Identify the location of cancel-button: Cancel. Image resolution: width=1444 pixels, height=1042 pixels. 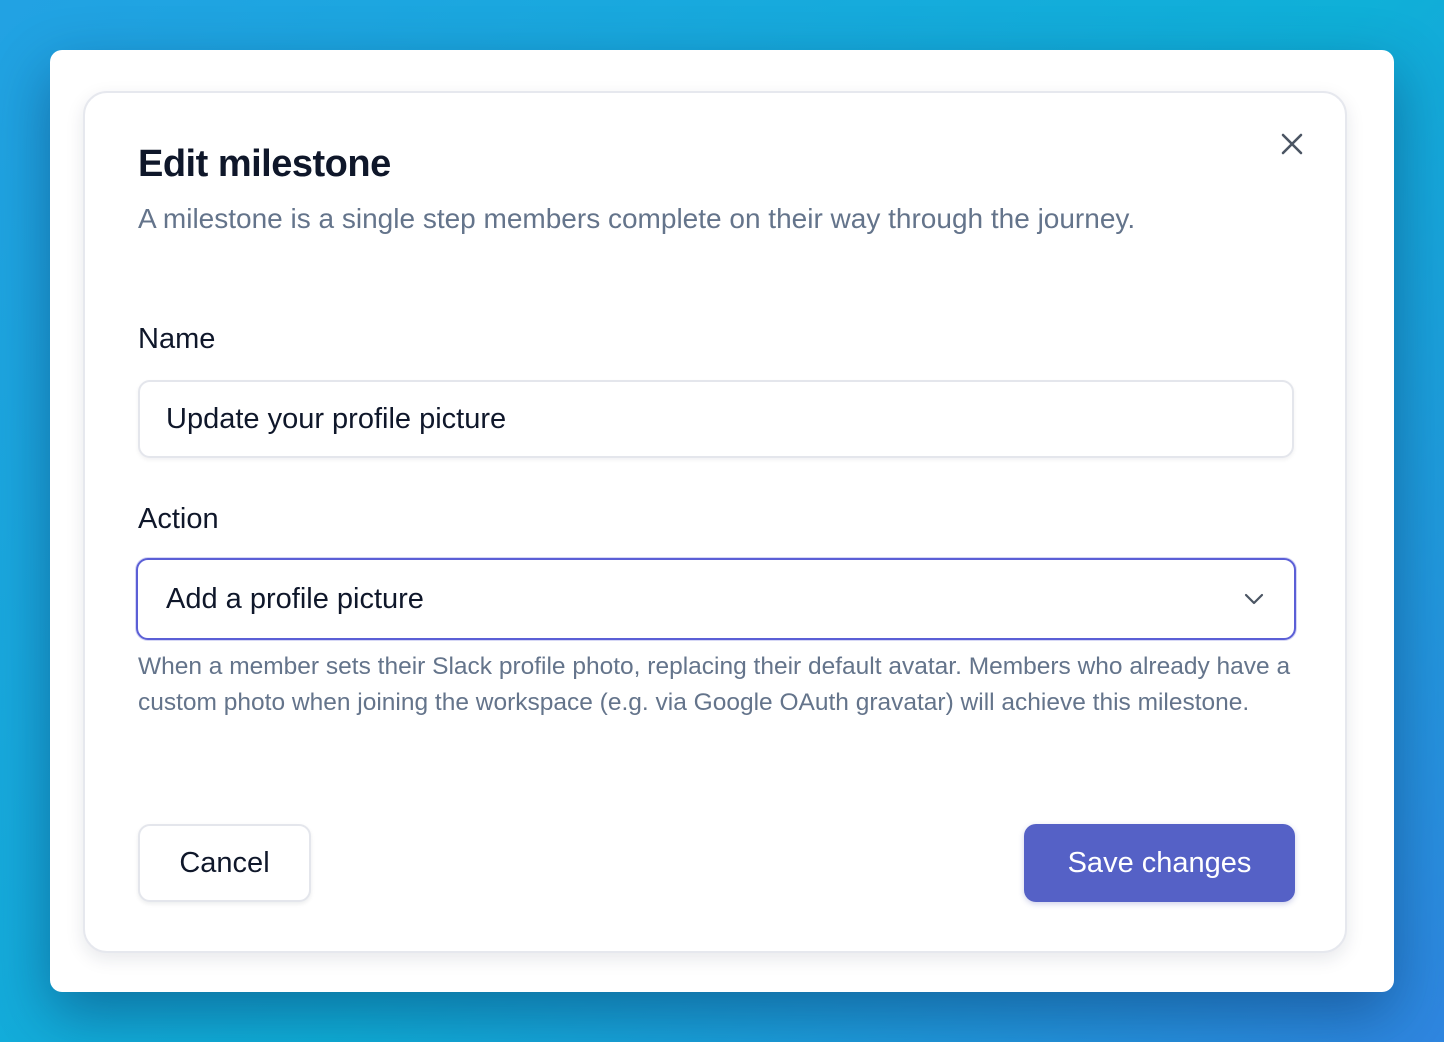
(224, 863).